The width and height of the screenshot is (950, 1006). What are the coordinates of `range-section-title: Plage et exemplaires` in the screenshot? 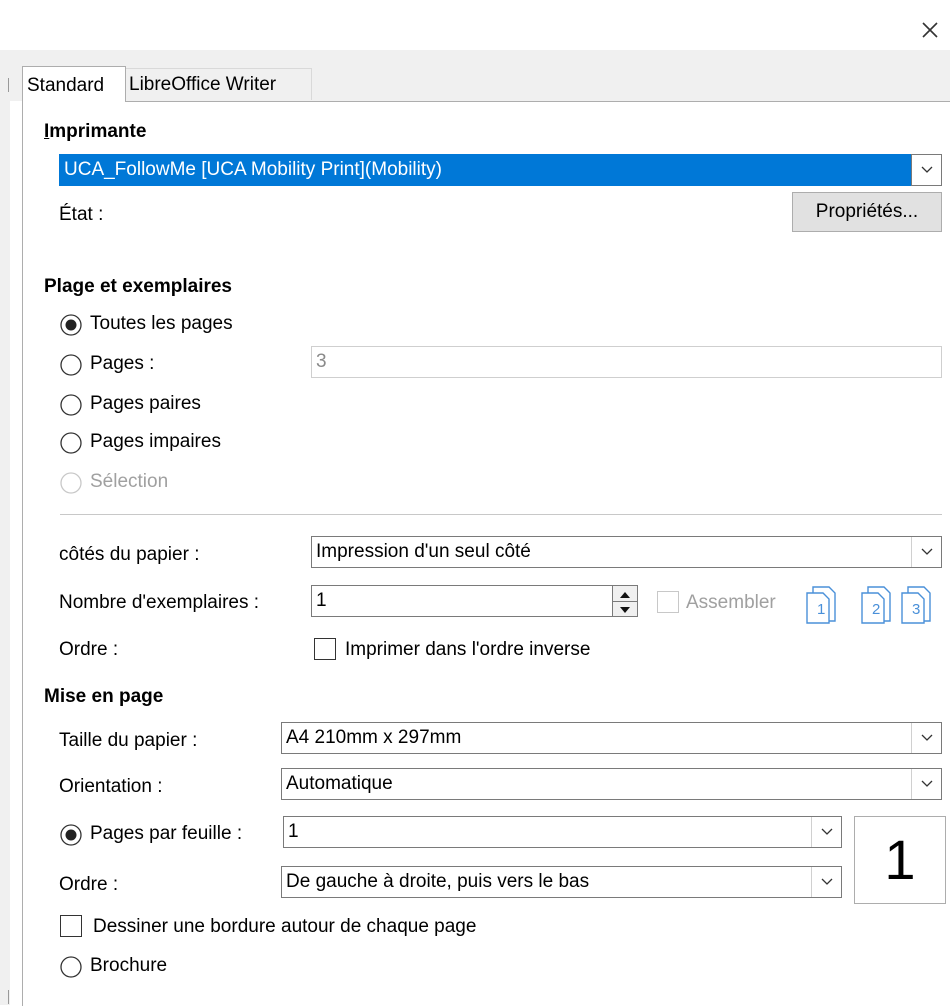 It's located at (138, 286).